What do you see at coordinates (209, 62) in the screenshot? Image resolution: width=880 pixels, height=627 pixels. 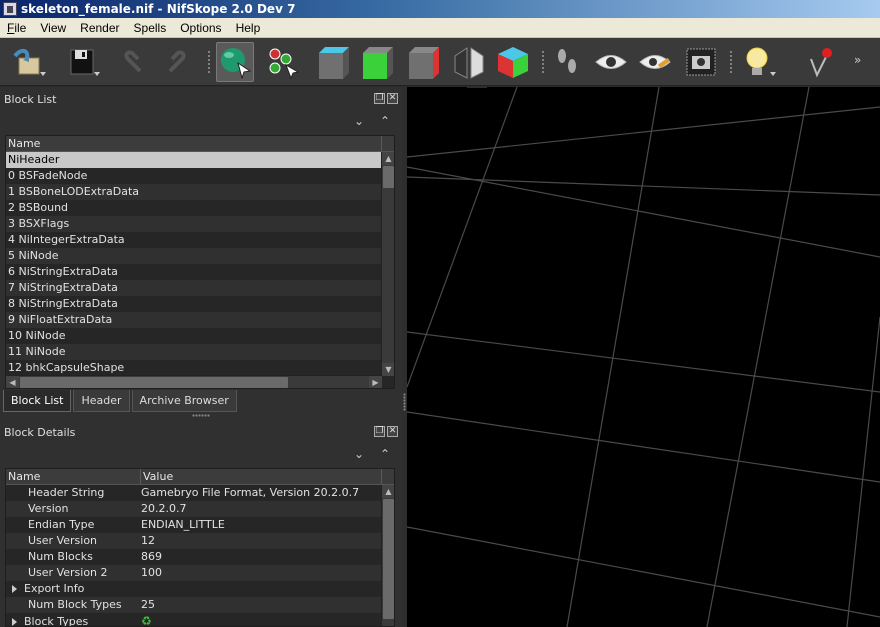 I see `toolbar-grip` at bounding box center [209, 62].